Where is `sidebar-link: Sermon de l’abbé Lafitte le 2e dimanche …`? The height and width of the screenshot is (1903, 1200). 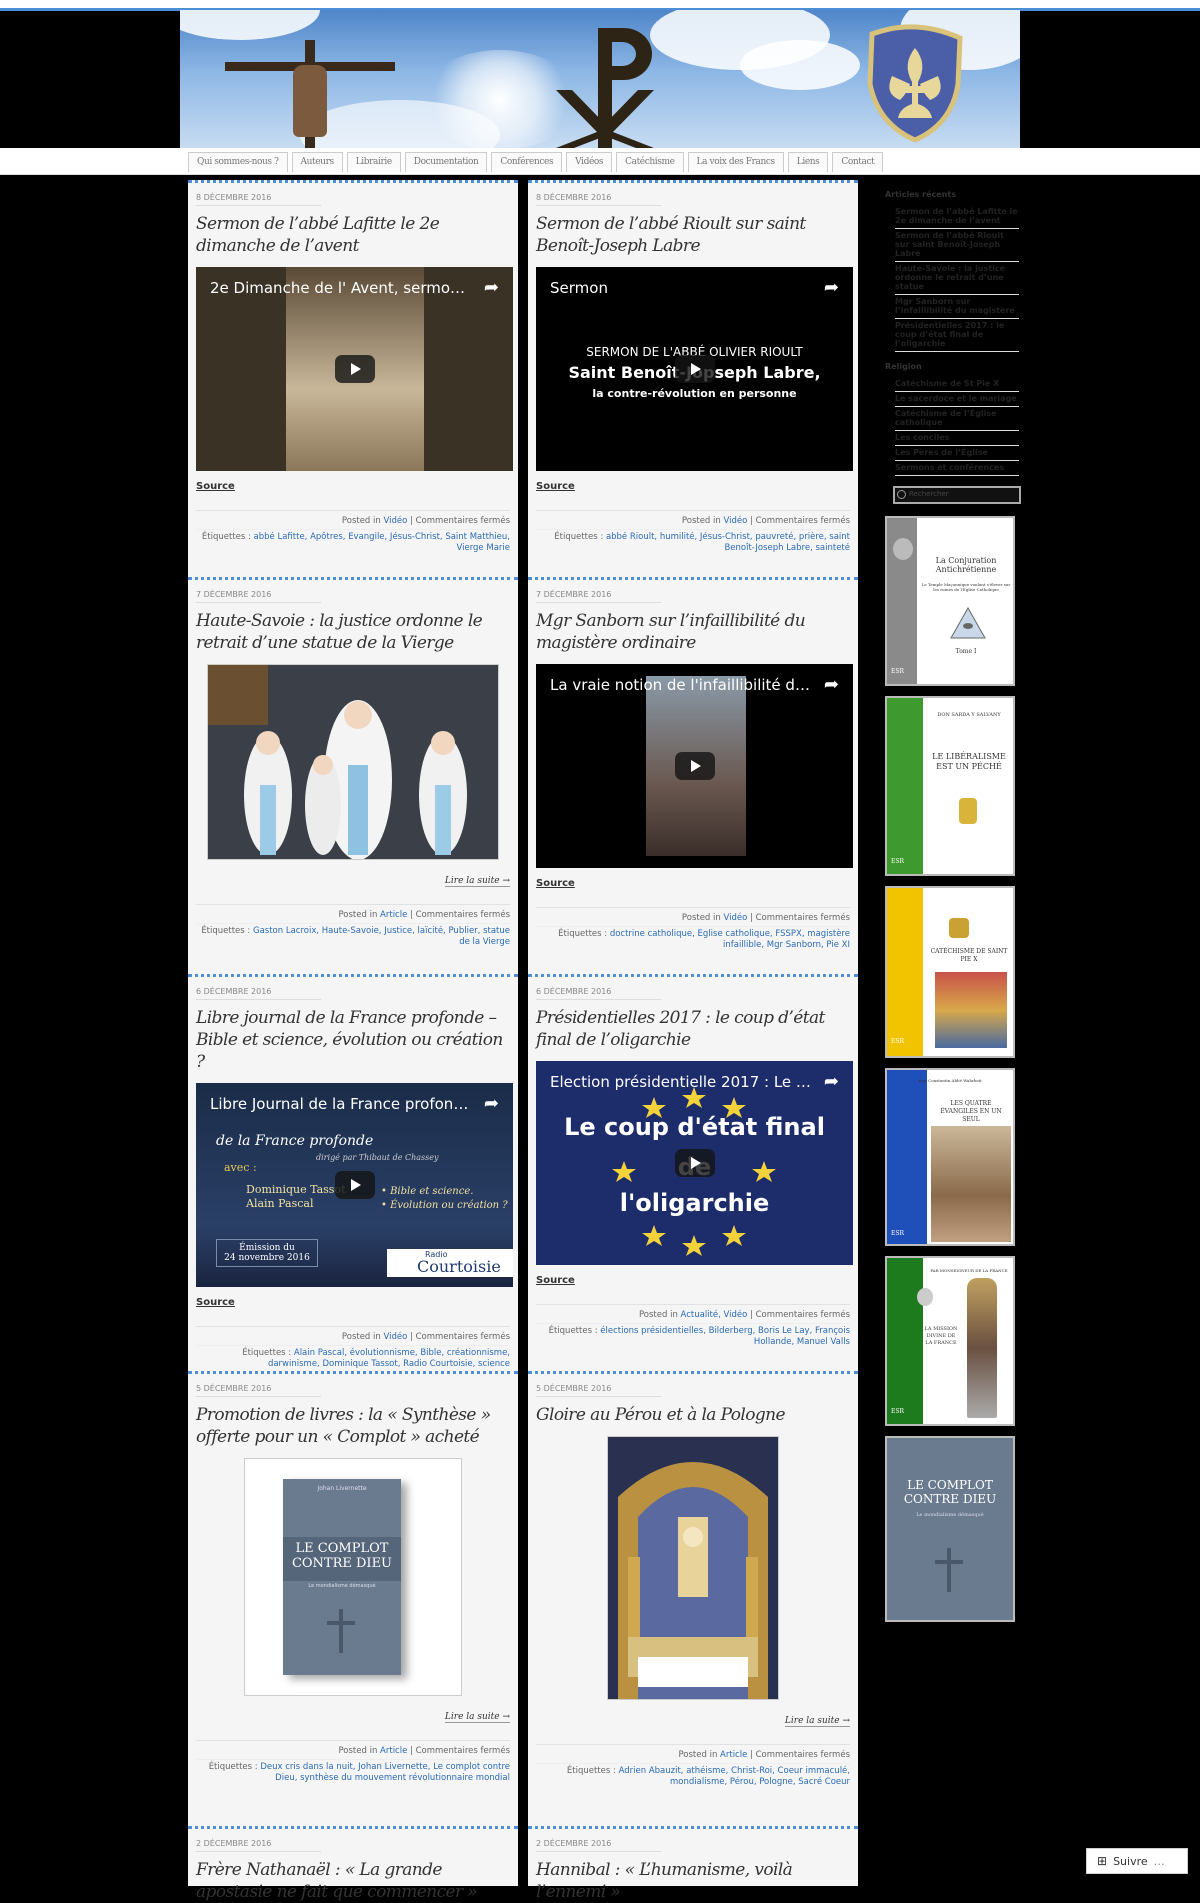
sidebar-link: Sermon de l’abbé Lafitte le 2e dimanche … is located at coordinates (957, 217).